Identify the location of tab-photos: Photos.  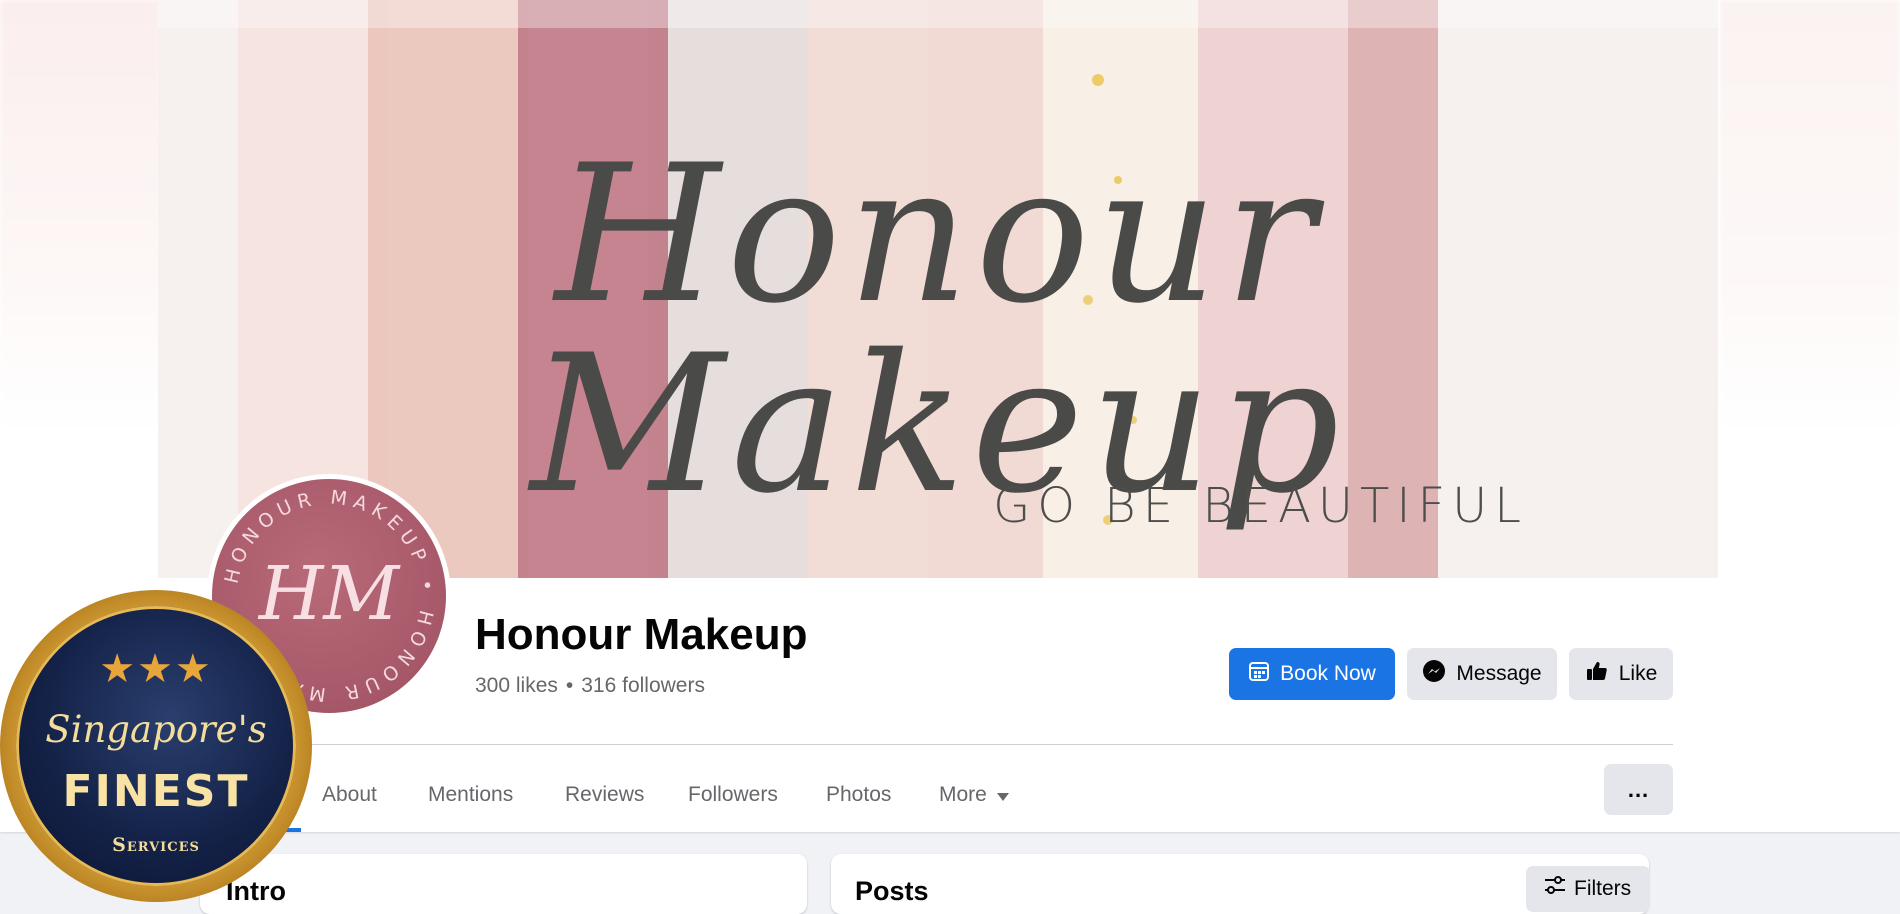
(858, 795).